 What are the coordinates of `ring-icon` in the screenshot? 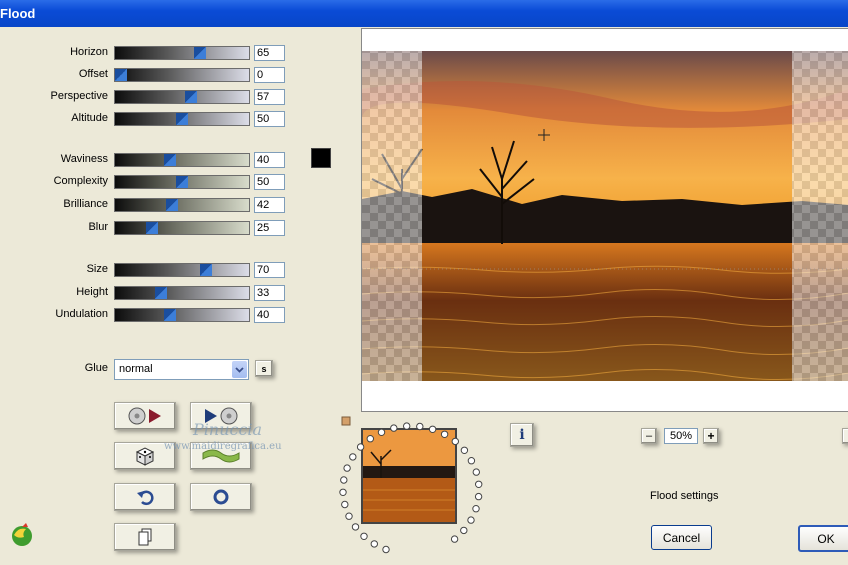 It's located at (221, 497).